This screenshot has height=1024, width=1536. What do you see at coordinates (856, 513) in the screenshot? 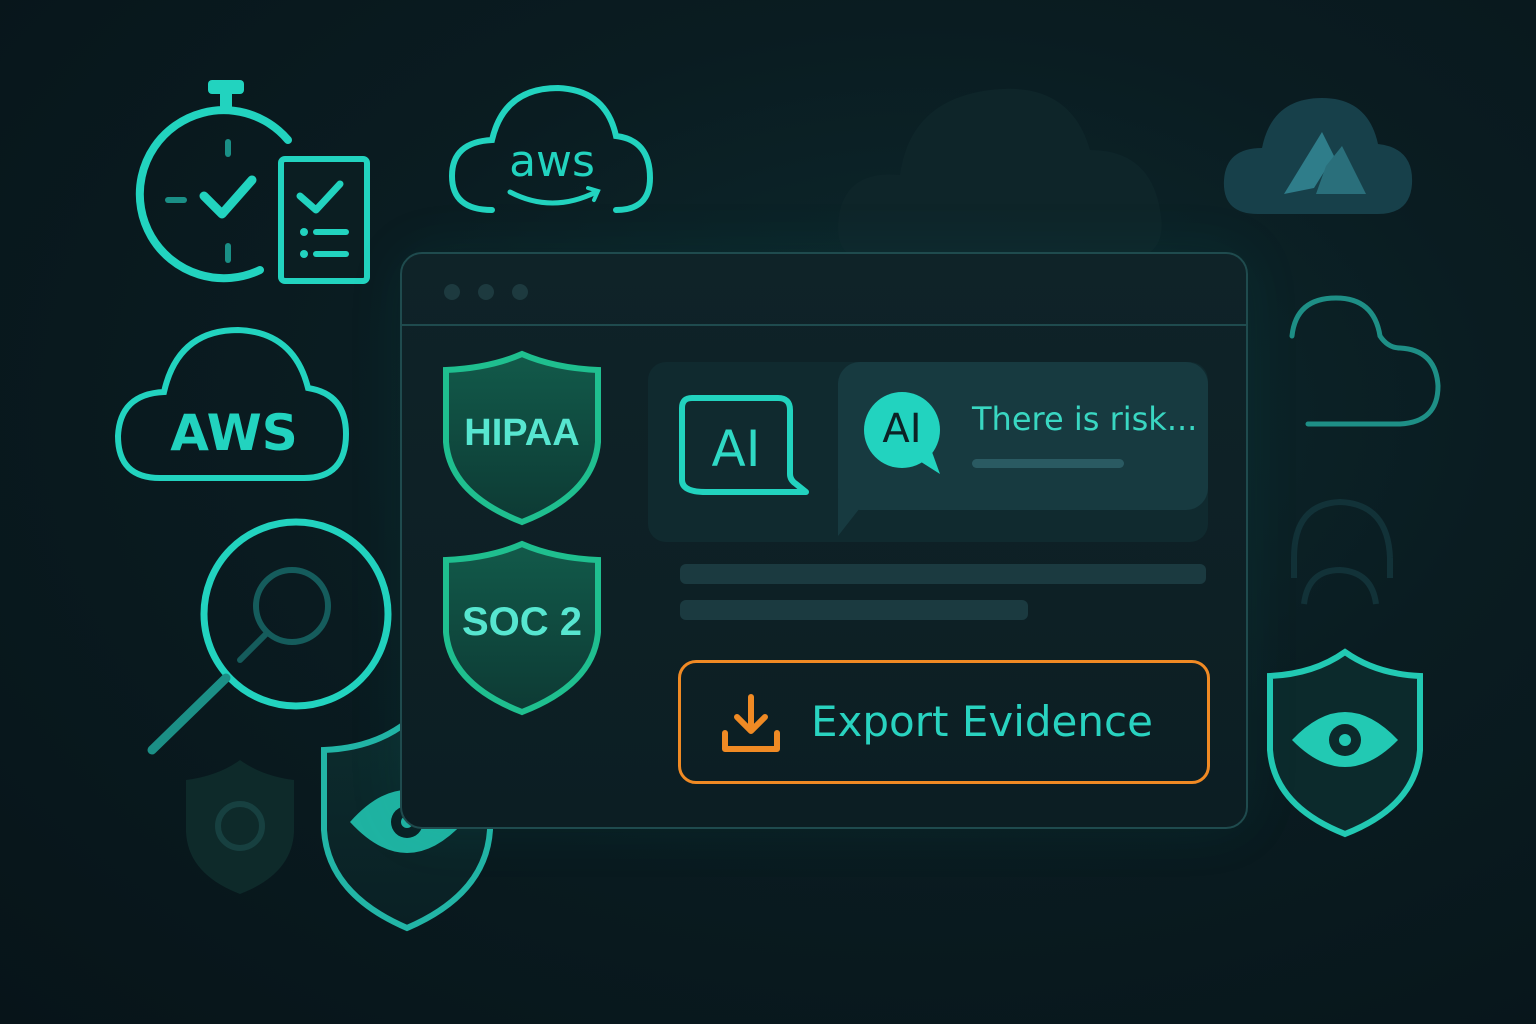
I see `chat-bubble-tail` at bounding box center [856, 513].